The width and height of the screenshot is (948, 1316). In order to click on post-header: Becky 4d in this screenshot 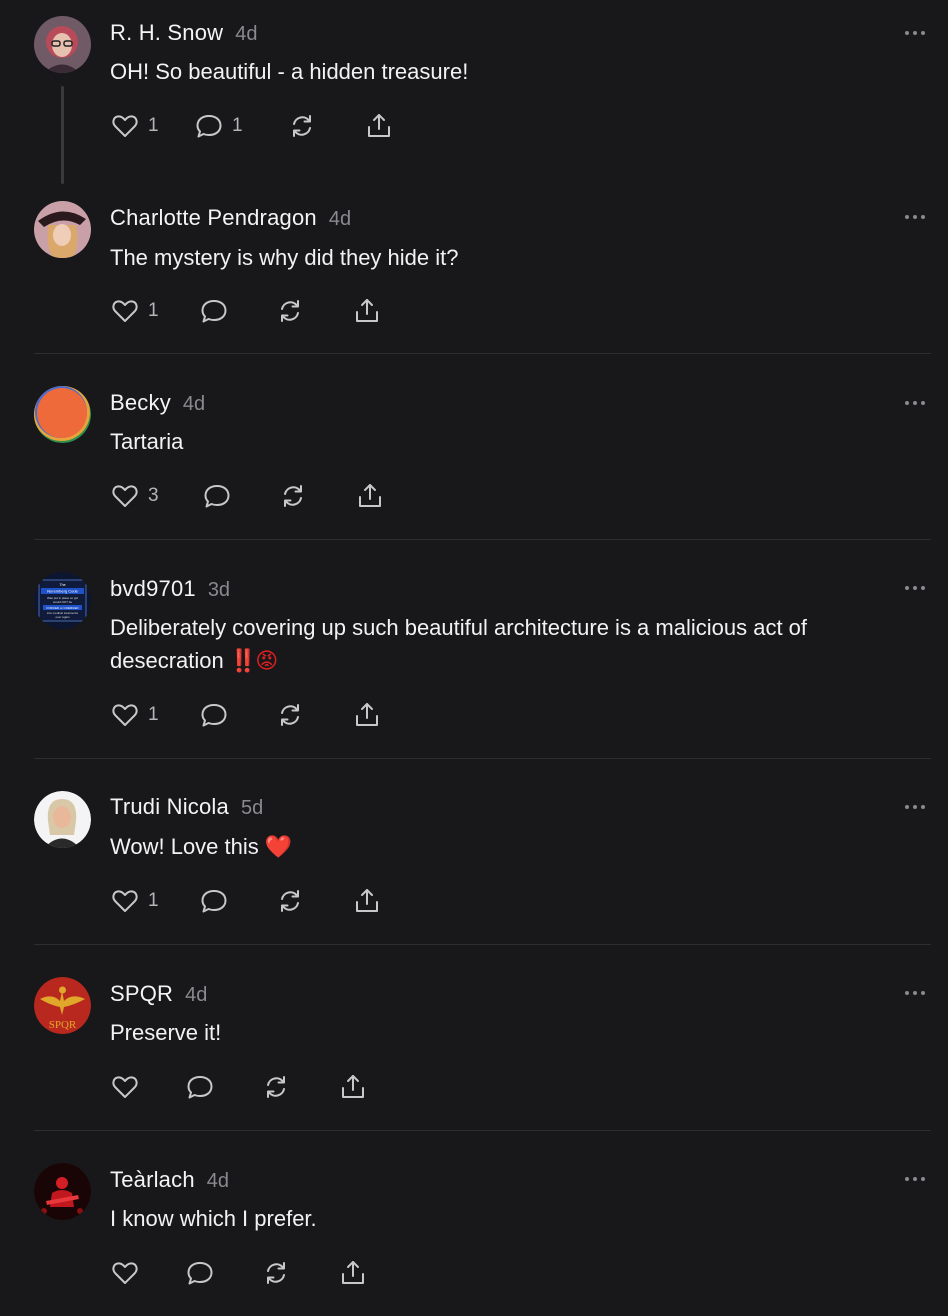, I will do `click(157, 403)`.